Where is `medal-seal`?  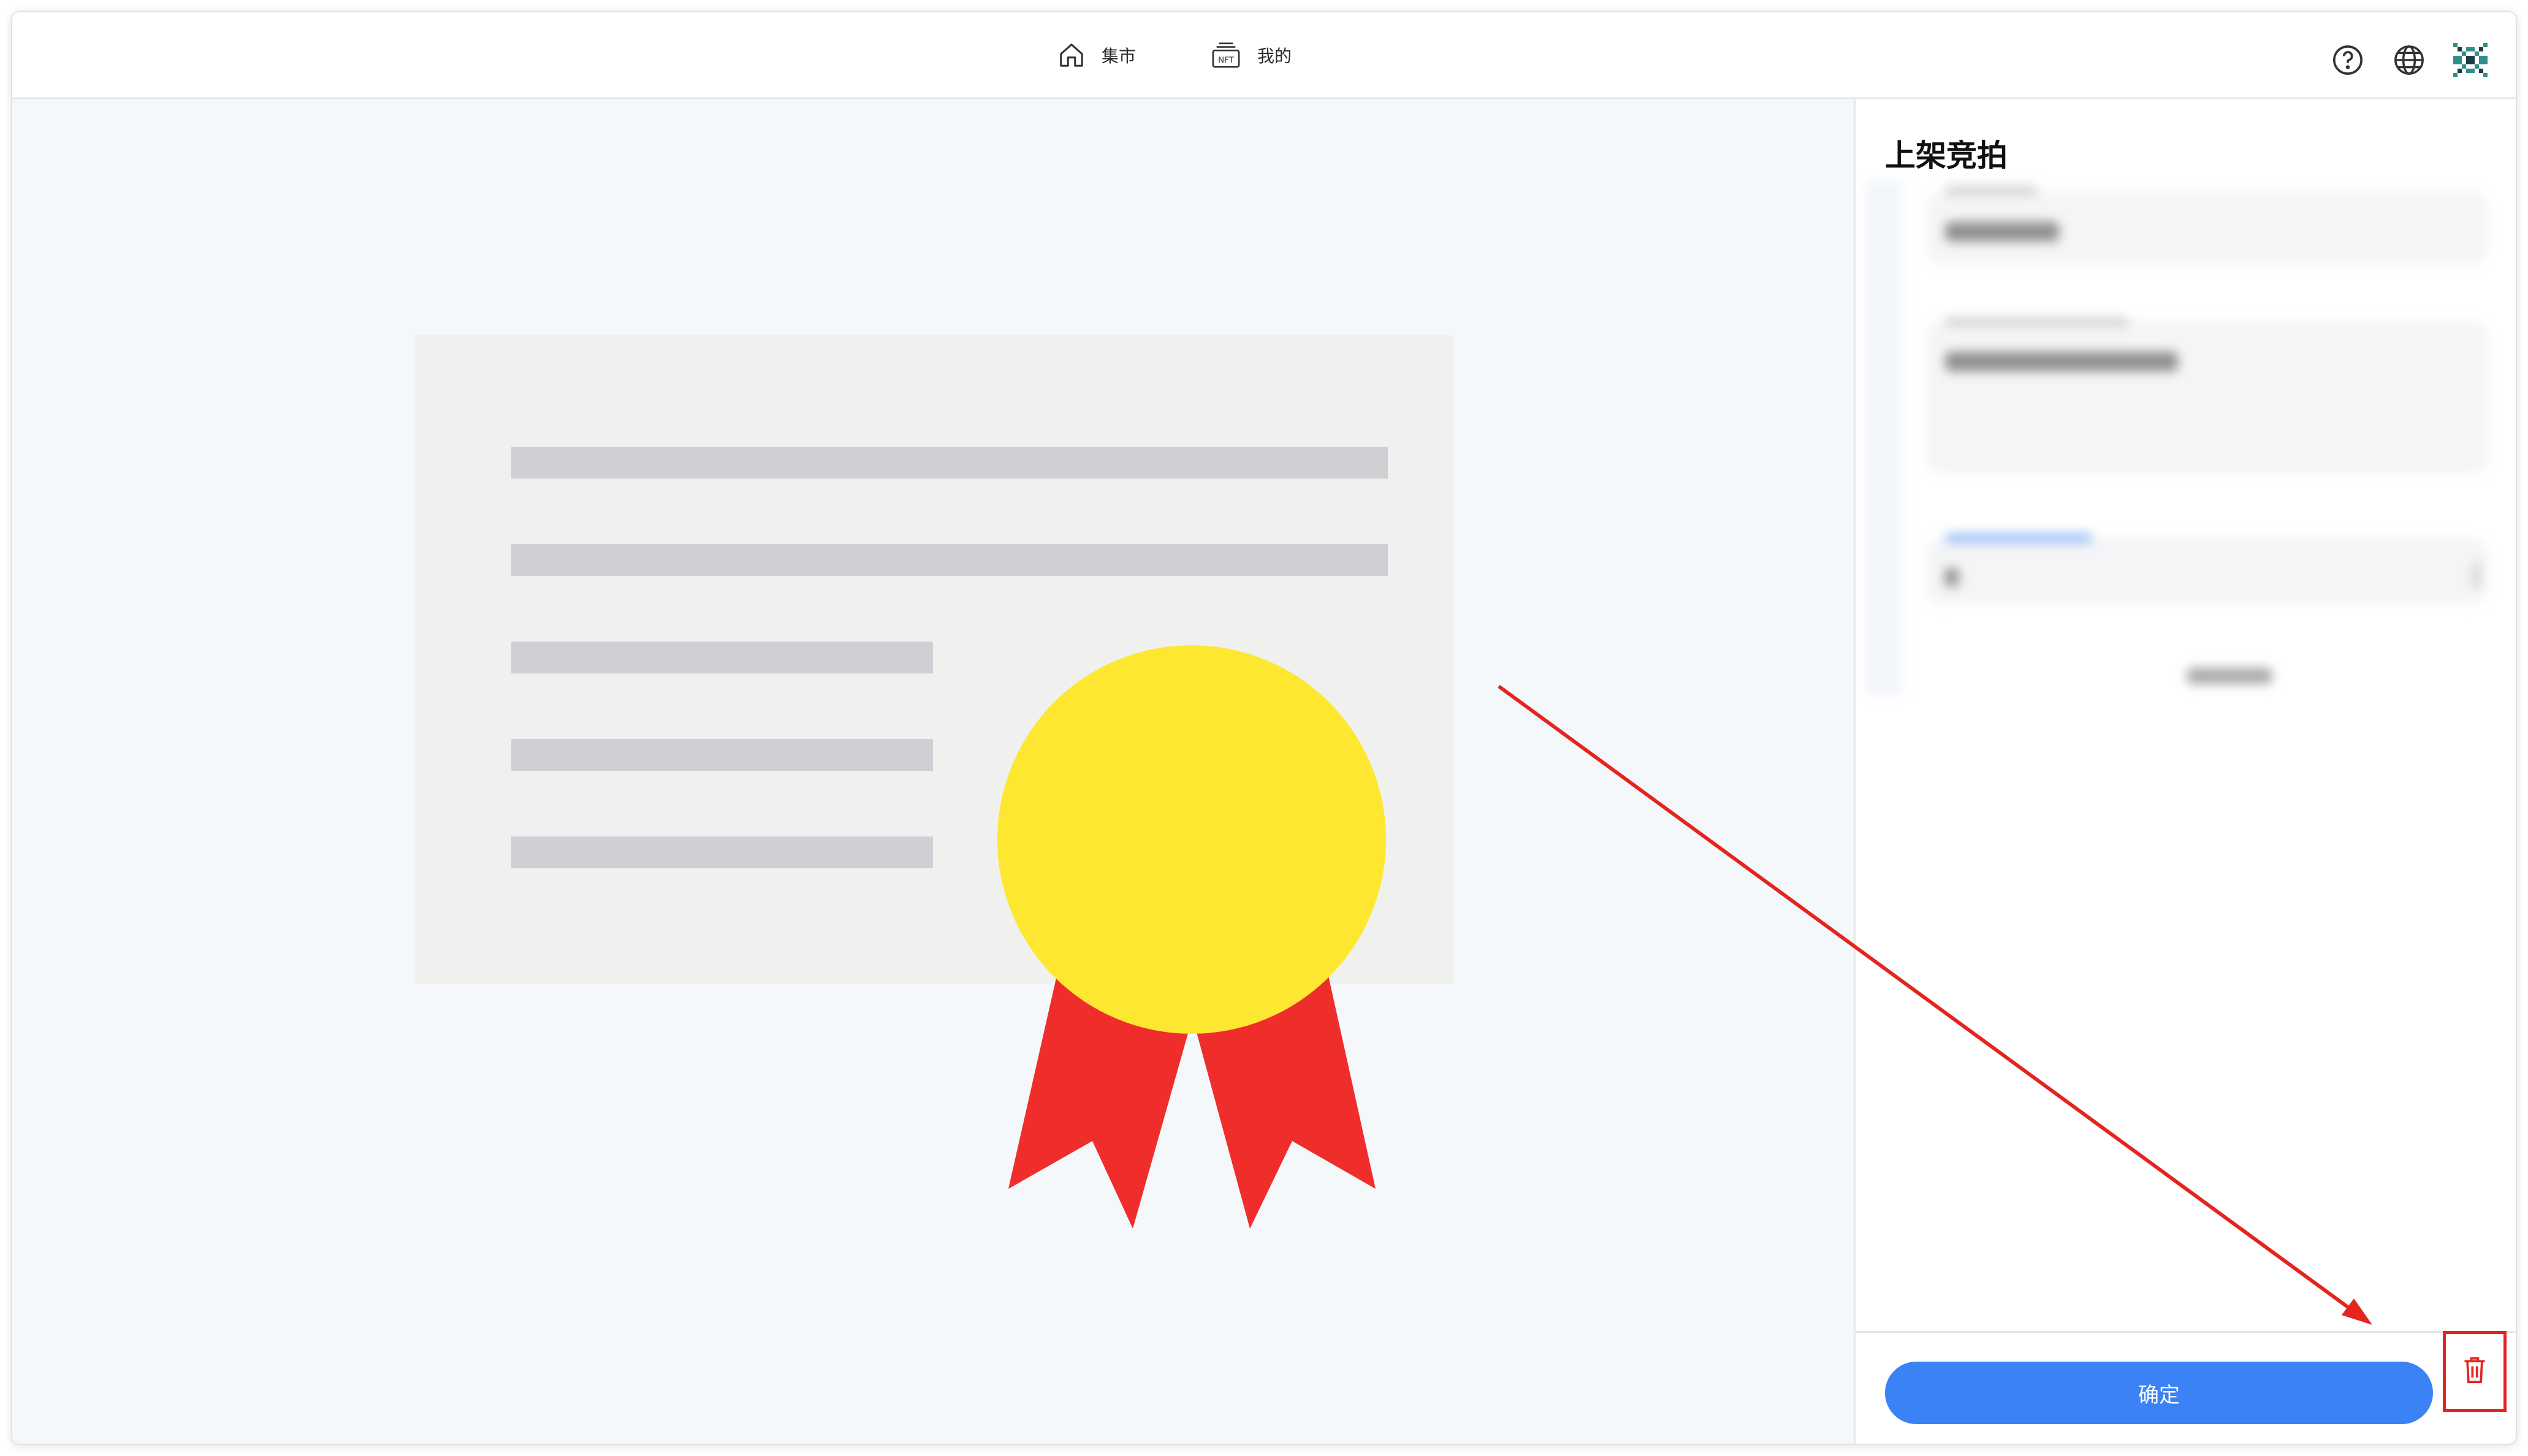
medal-seal is located at coordinates (1192, 839).